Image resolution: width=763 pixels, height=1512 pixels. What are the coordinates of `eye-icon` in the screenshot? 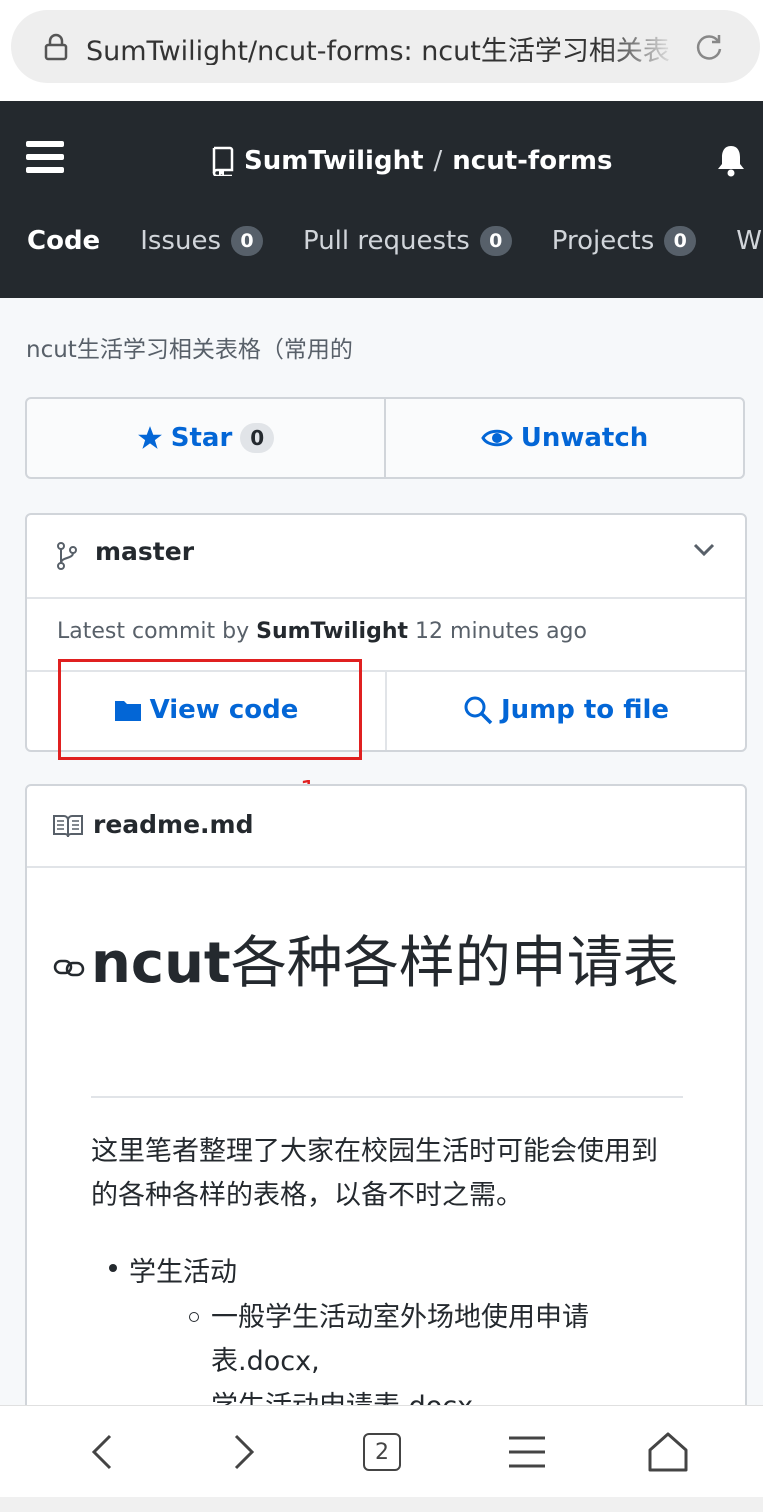 It's located at (497, 438).